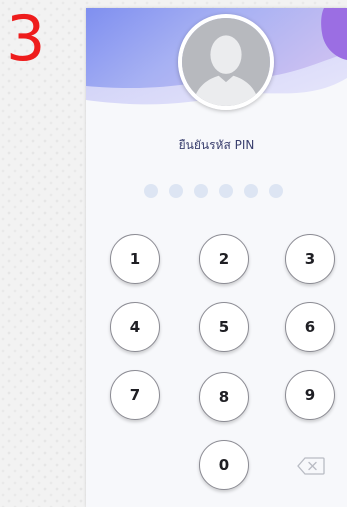  Describe the element at coordinates (224, 327) in the screenshot. I see `keypad-button-5: 5` at that location.